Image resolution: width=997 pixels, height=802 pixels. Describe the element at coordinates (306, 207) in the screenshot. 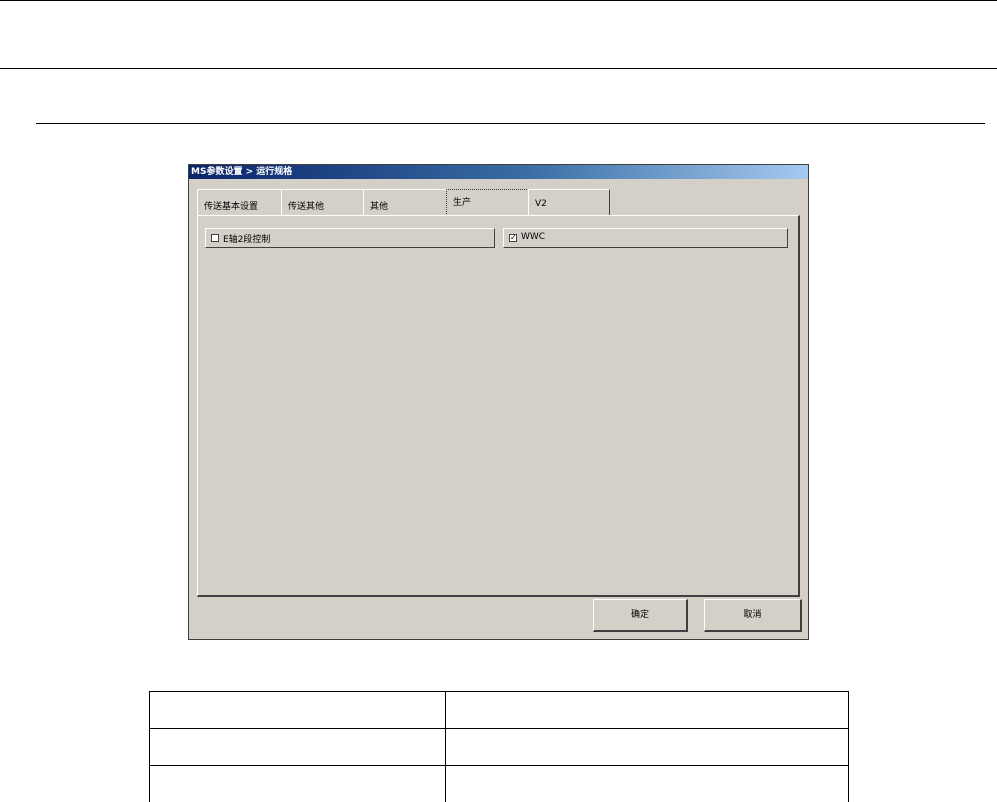

I see `tab-label: 传送其他` at that location.